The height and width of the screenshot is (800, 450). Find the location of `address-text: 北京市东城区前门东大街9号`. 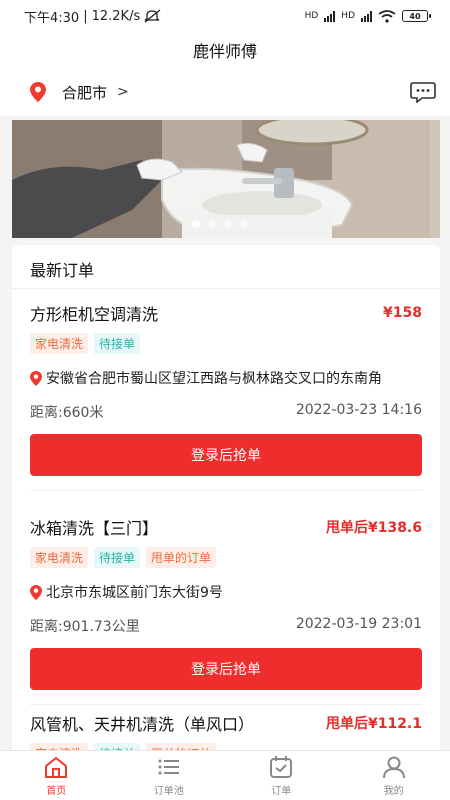

address-text: 北京市东城区前门东大街9号 is located at coordinates (134, 593).